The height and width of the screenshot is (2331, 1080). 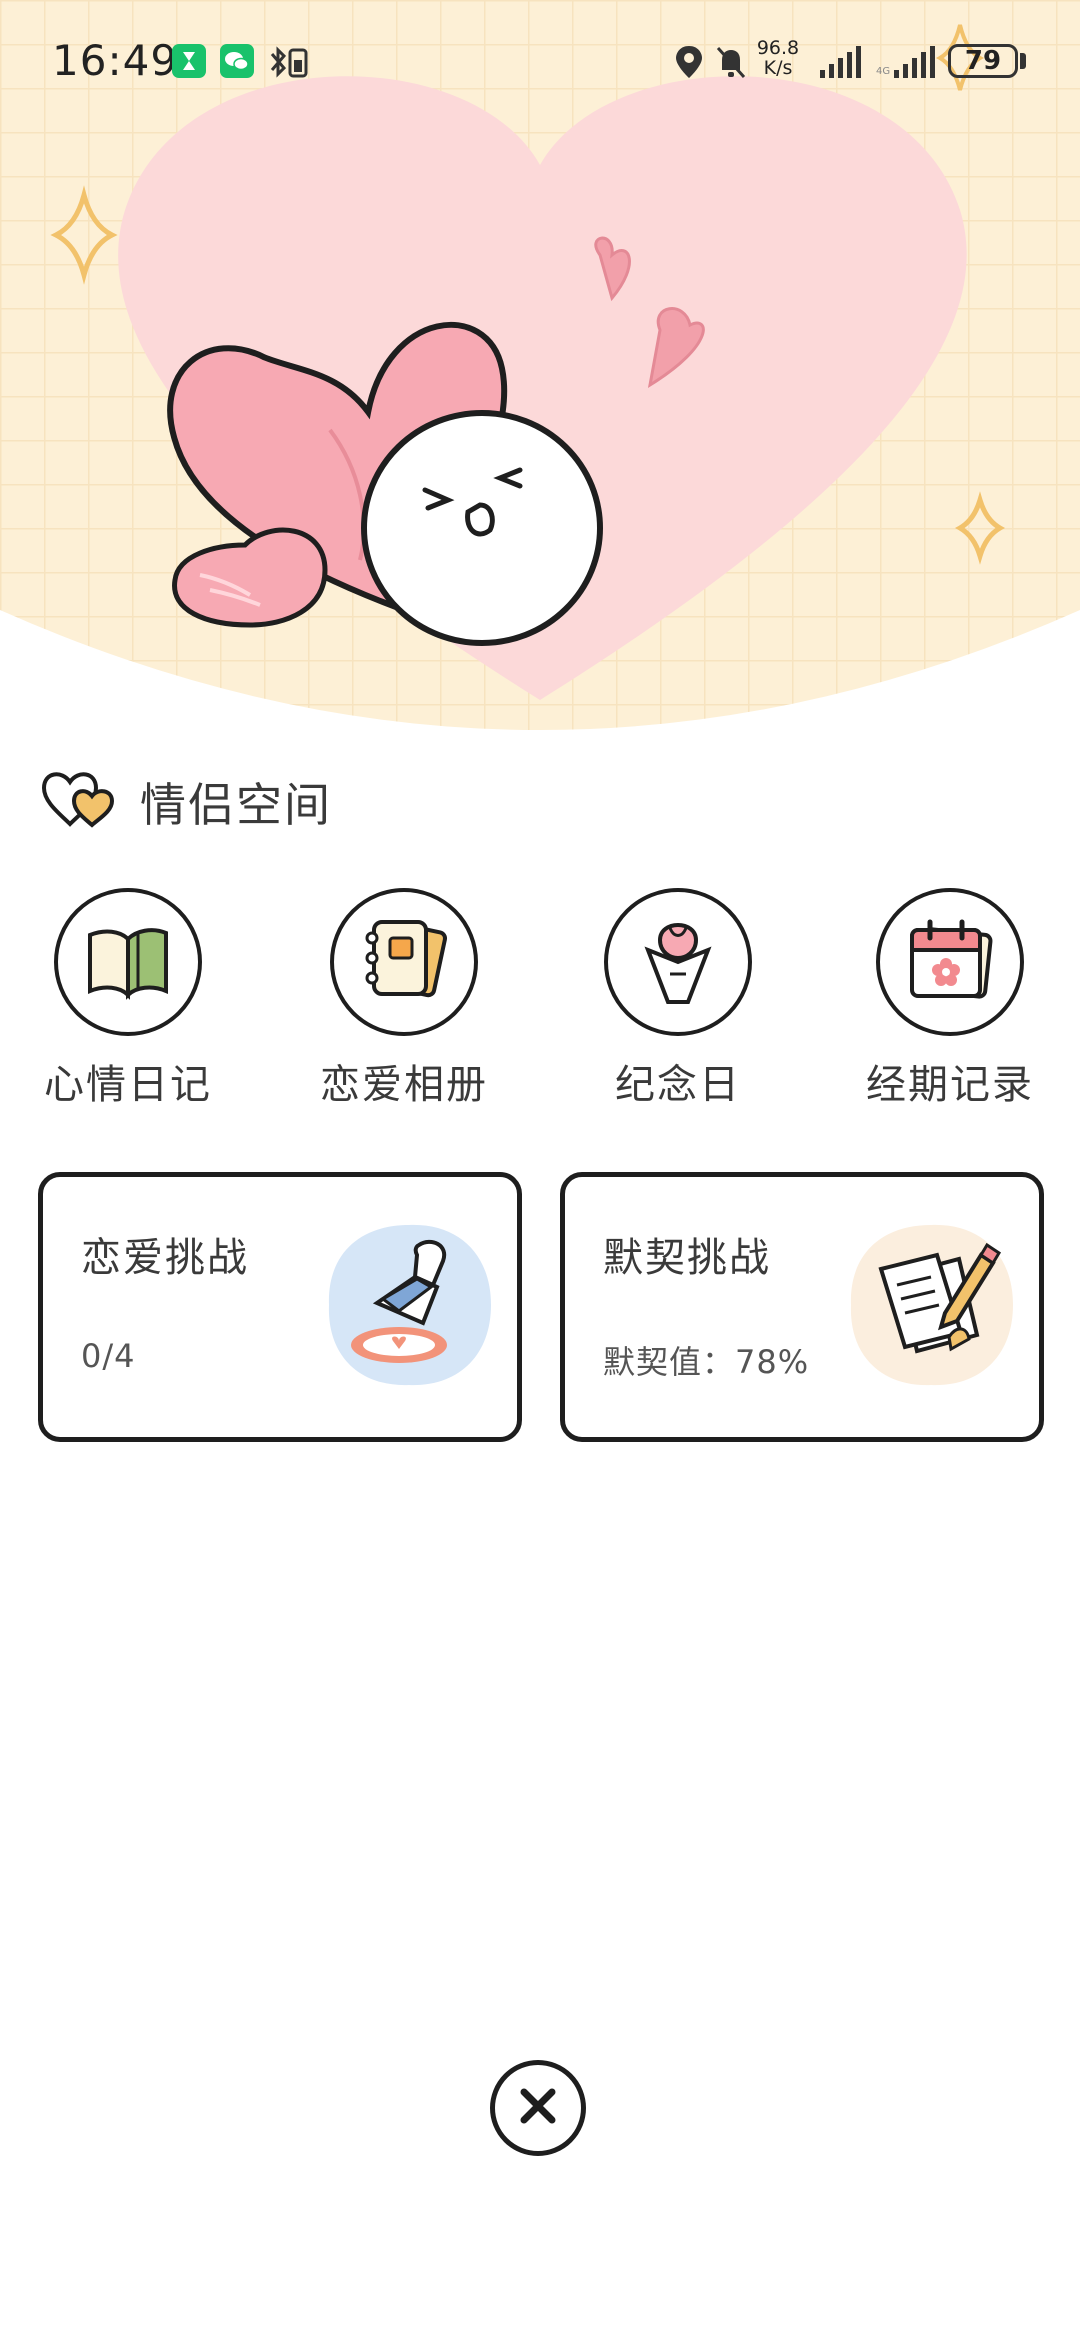 What do you see at coordinates (540, 60) in the screenshot?
I see `status-bar: 16:49 96.8 K/s 4G 79` at bounding box center [540, 60].